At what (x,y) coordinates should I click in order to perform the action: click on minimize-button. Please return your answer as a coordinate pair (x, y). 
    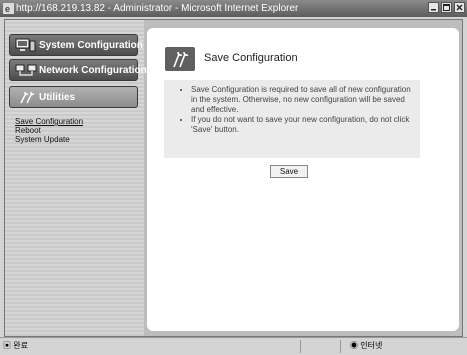
    Looking at the image, I should click on (433, 7).